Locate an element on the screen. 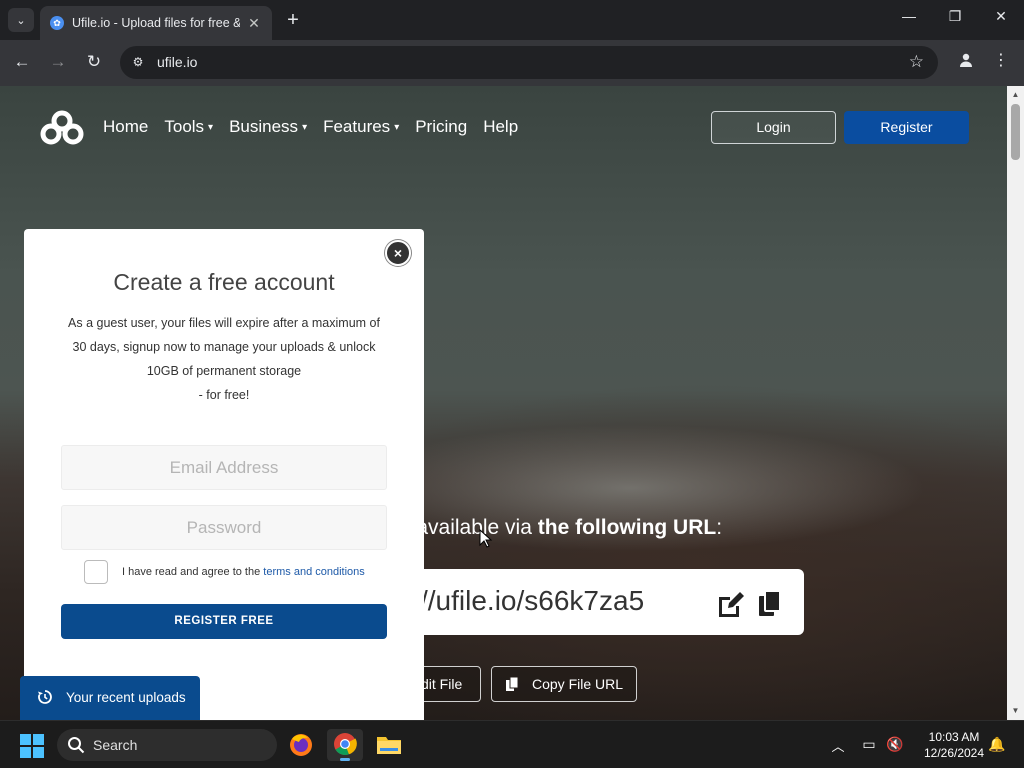 The image size is (1024, 768). bookmark-star-icon: ☆ is located at coordinates (916, 62).